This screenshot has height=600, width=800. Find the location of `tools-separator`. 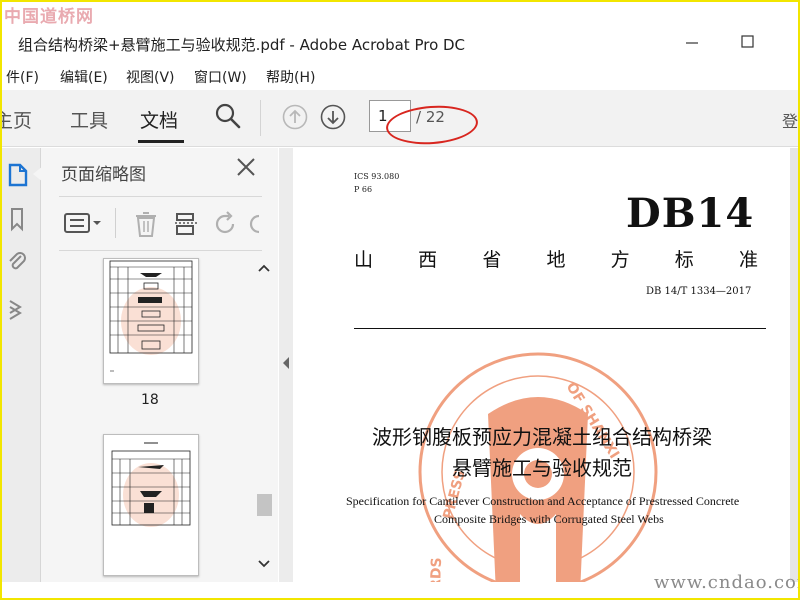

tools-separator is located at coordinates (115, 223).